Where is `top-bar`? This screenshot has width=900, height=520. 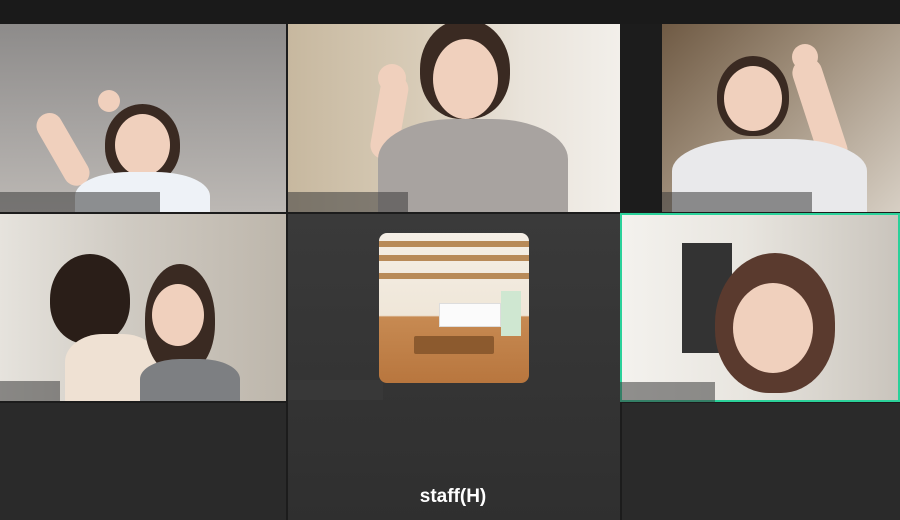
top-bar is located at coordinates (450, 12).